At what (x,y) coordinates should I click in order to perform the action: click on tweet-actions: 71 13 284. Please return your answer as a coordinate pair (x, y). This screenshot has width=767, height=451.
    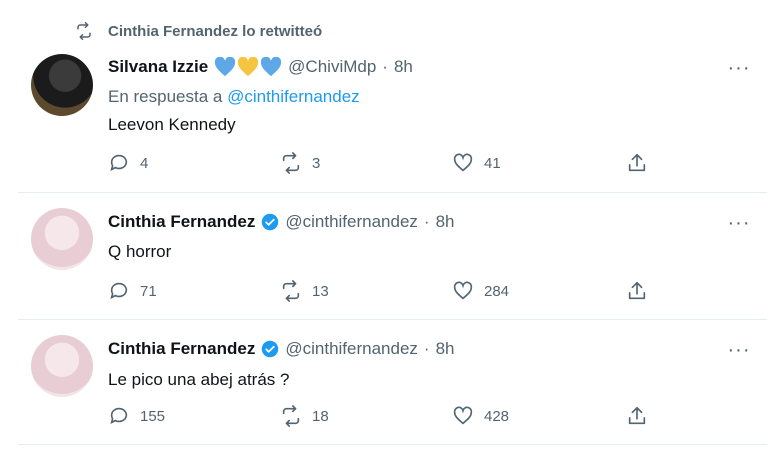
    Looking at the image, I should click on (388, 292).